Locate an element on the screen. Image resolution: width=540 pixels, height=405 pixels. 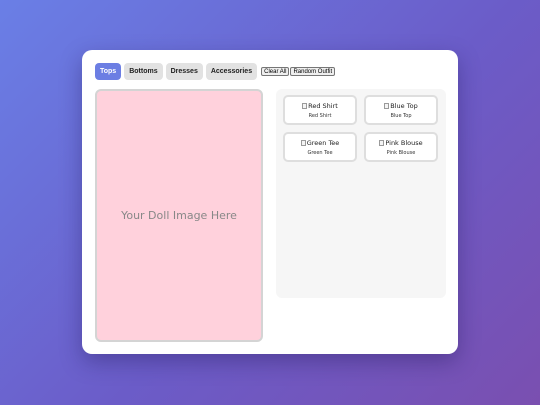
clear-all-button: Clear All is located at coordinates (275, 71).